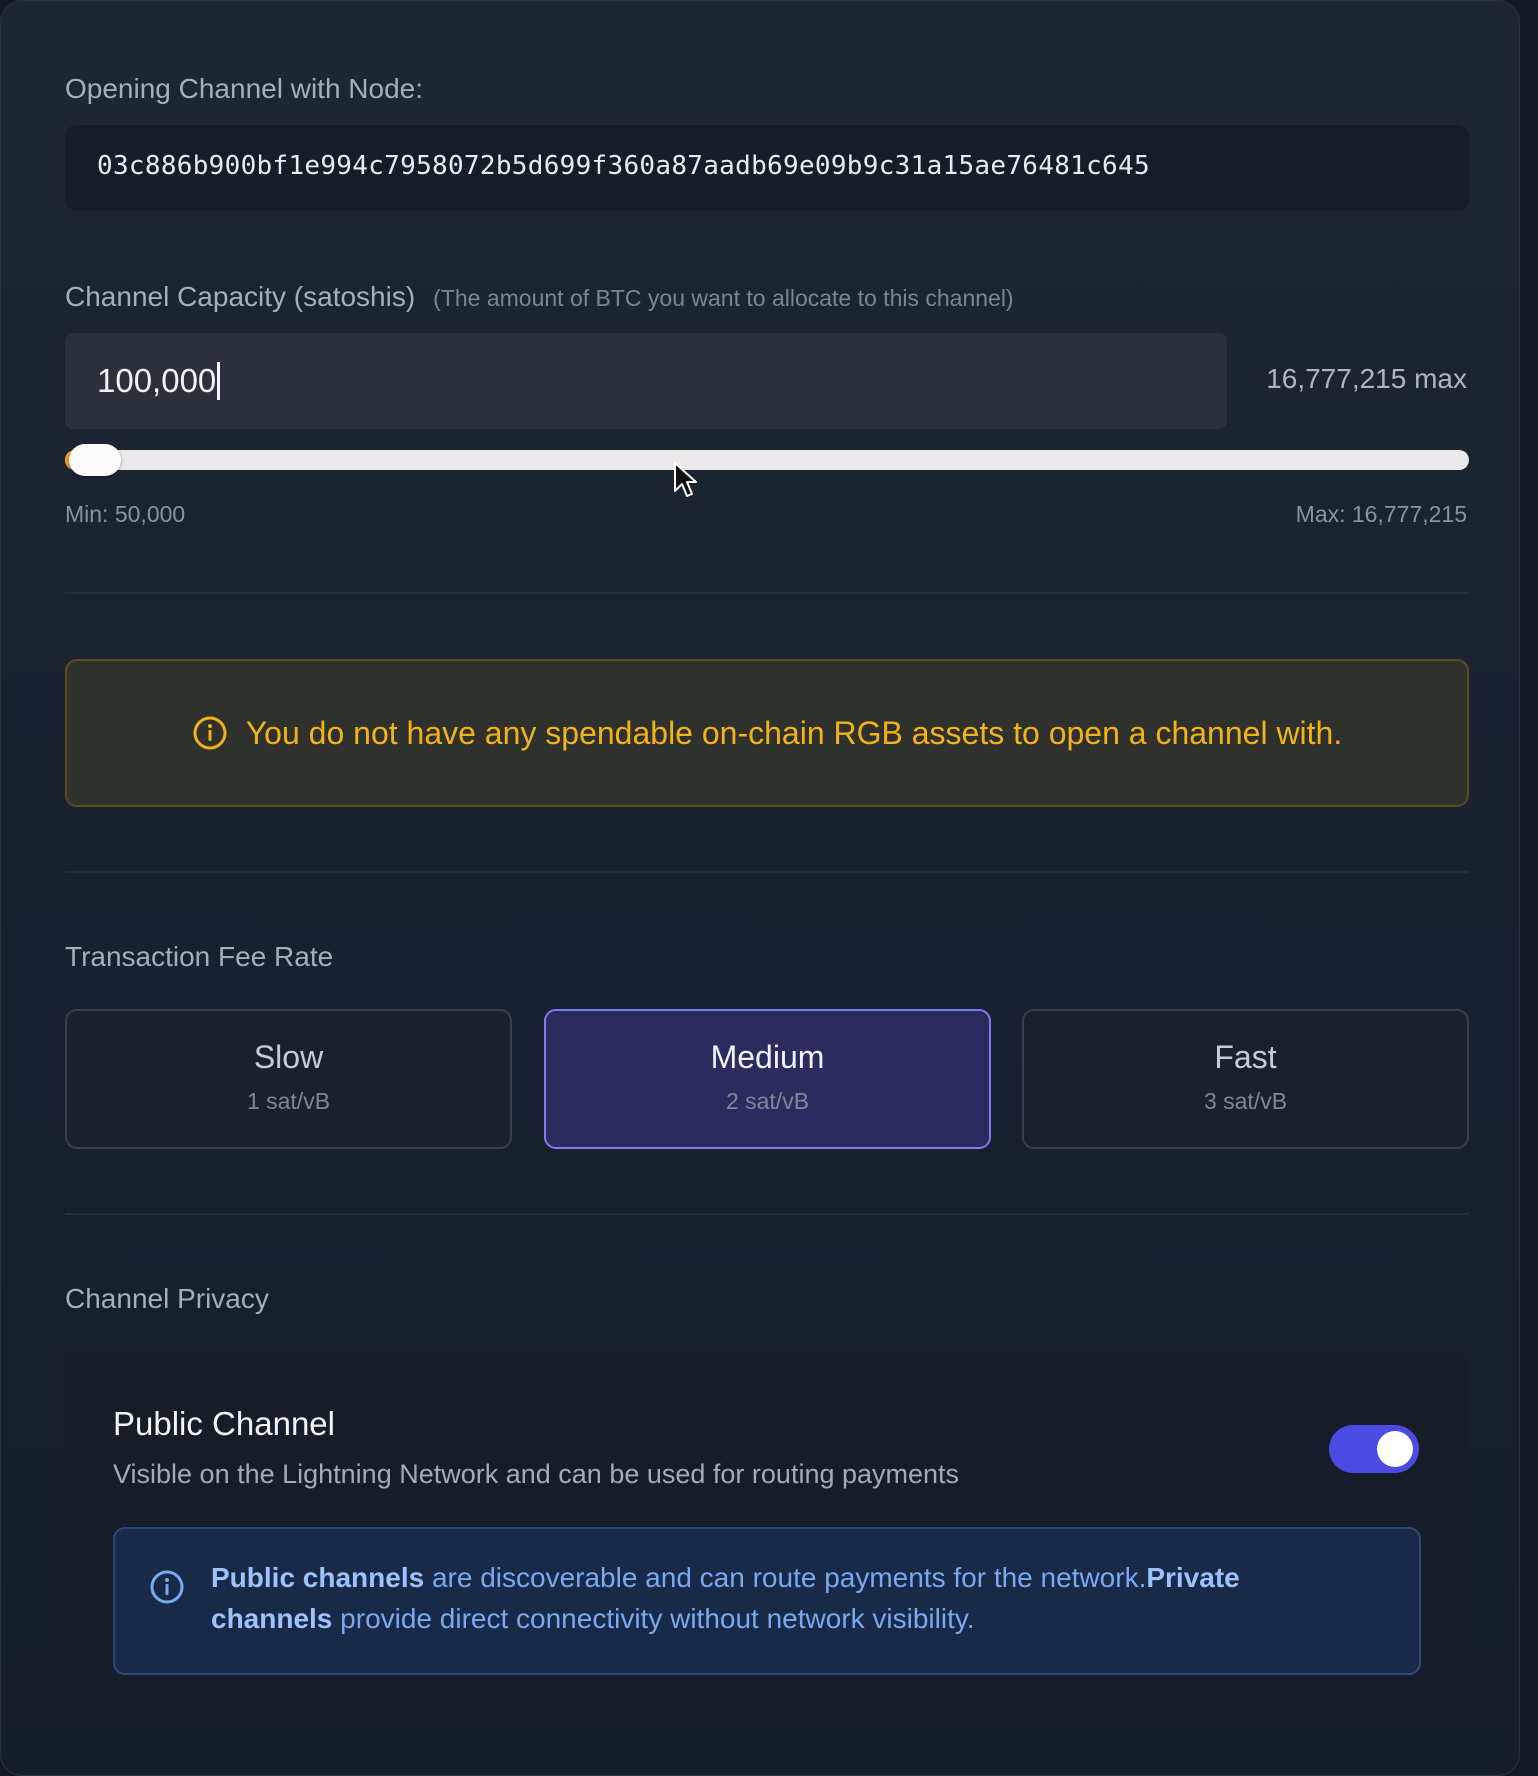  What do you see at coordinates (167, 1298) in the screenshot?
I see `privacy-label: Channel Privacy` at bounding box center [167, 1298].